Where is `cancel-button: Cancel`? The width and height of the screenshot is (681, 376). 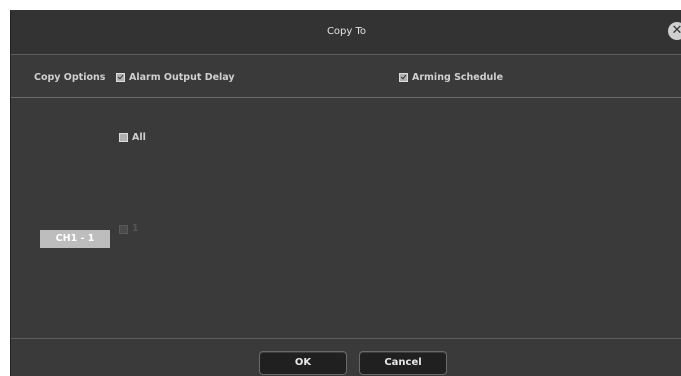
cancel-button: Cancel is located at coordinates (403, 363).